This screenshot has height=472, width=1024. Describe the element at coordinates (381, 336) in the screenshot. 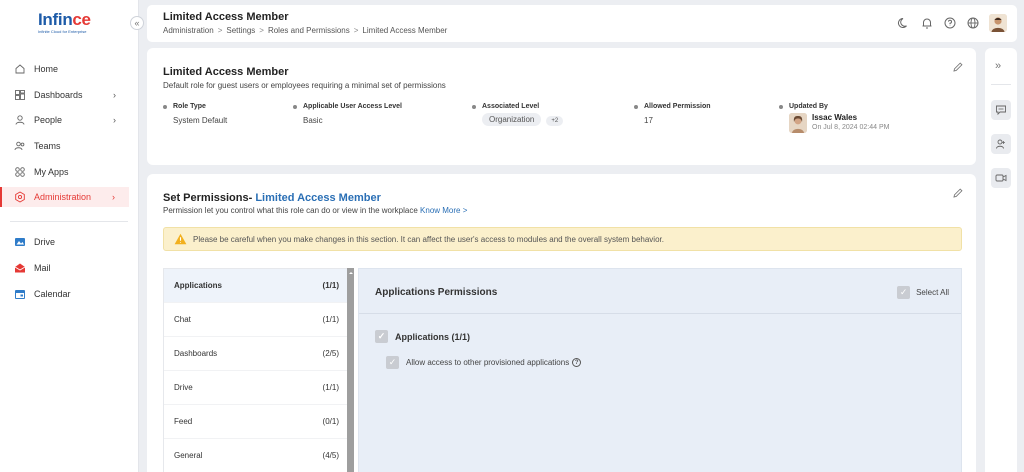

I see `group-checkbox: ✓` at that location.